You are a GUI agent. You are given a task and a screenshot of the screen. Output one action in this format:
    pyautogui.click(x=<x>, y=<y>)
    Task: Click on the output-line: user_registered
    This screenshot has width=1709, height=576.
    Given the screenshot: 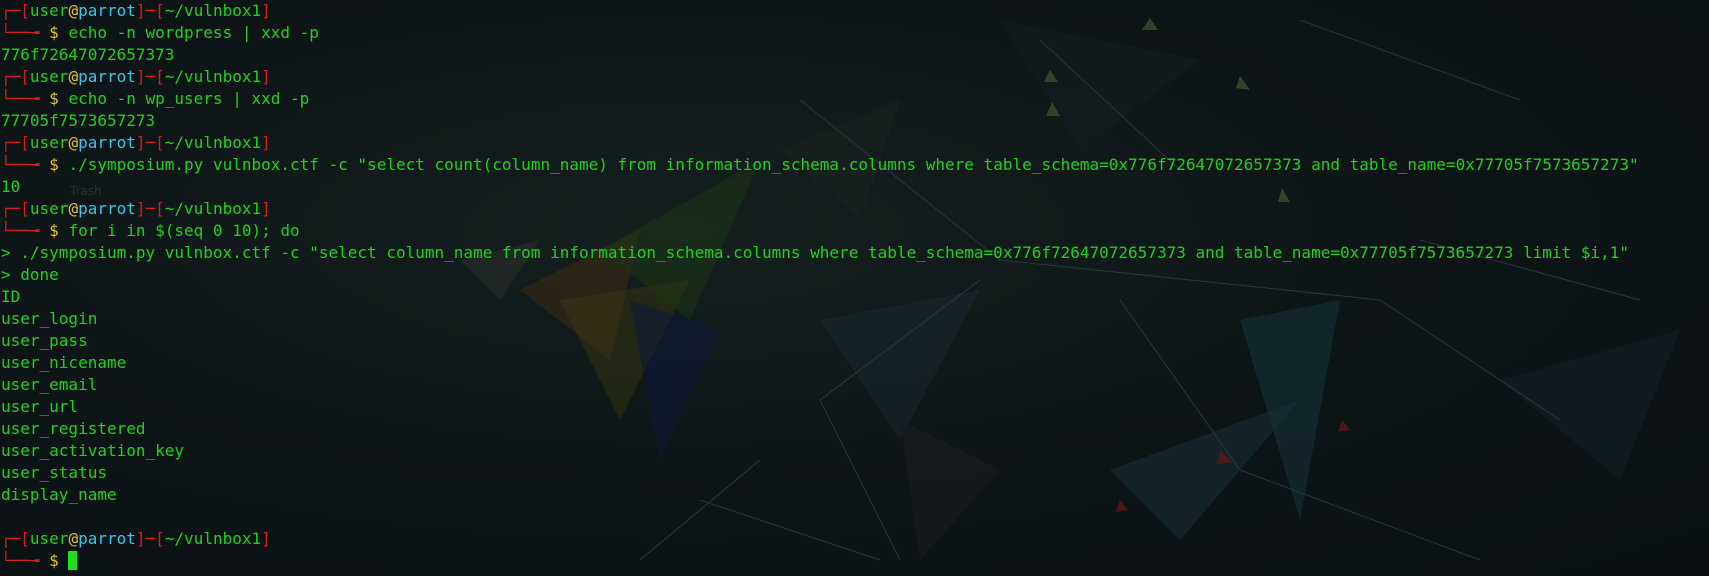 What is the action you would take?
    pyautogui.click(x=73, y=428)
    